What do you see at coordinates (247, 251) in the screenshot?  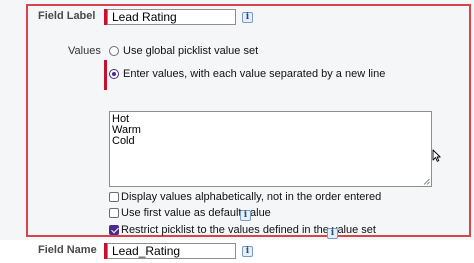 I see `field-name-info-icon: i` at bounding box center [247, 251].